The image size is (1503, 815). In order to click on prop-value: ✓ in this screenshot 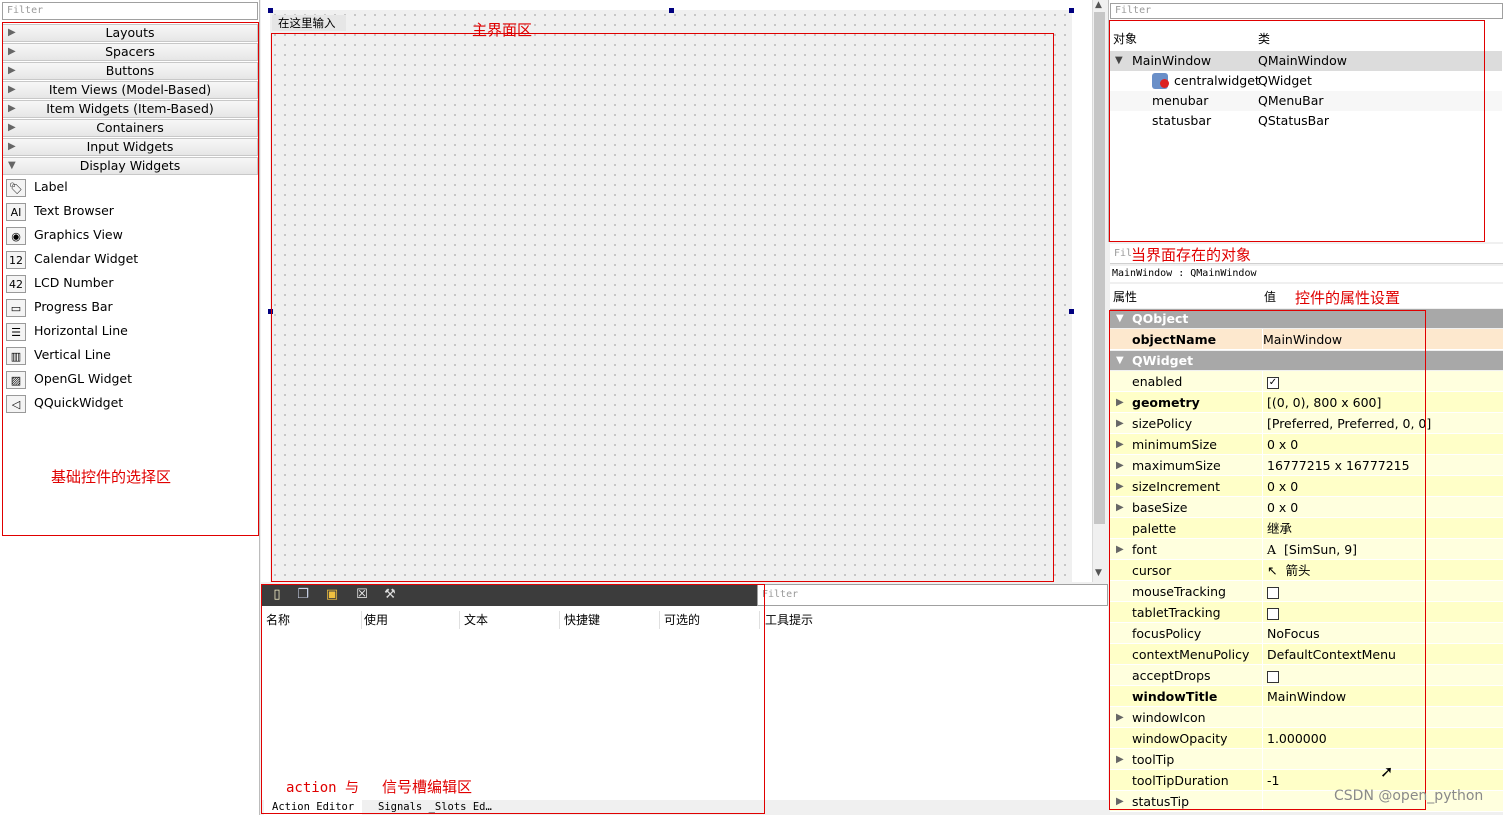, I will do `click(1382, 381)`.